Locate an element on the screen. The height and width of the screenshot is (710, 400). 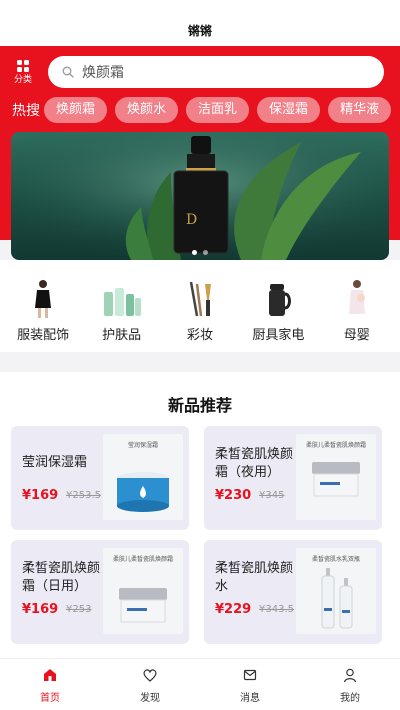
category-item-baby: 母婴 is located at coordinates (357, 315).